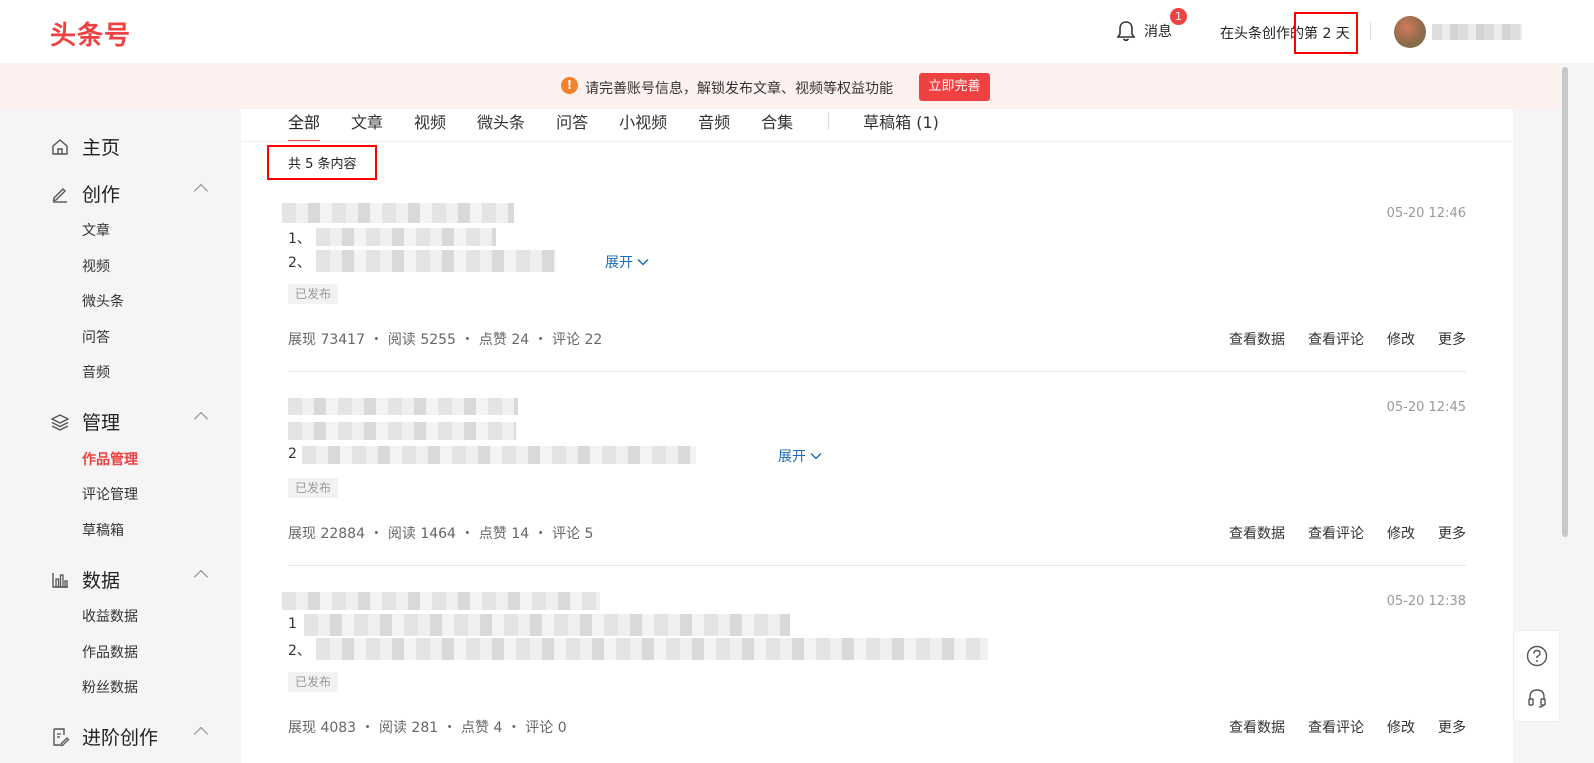 Image resolution: width=1594 pixels, height=763 pixels. What do you see at coordinates (129, 579) in the screenshot?
I see `sidebar-section-data: 数据` at bounding box center [129, 579].